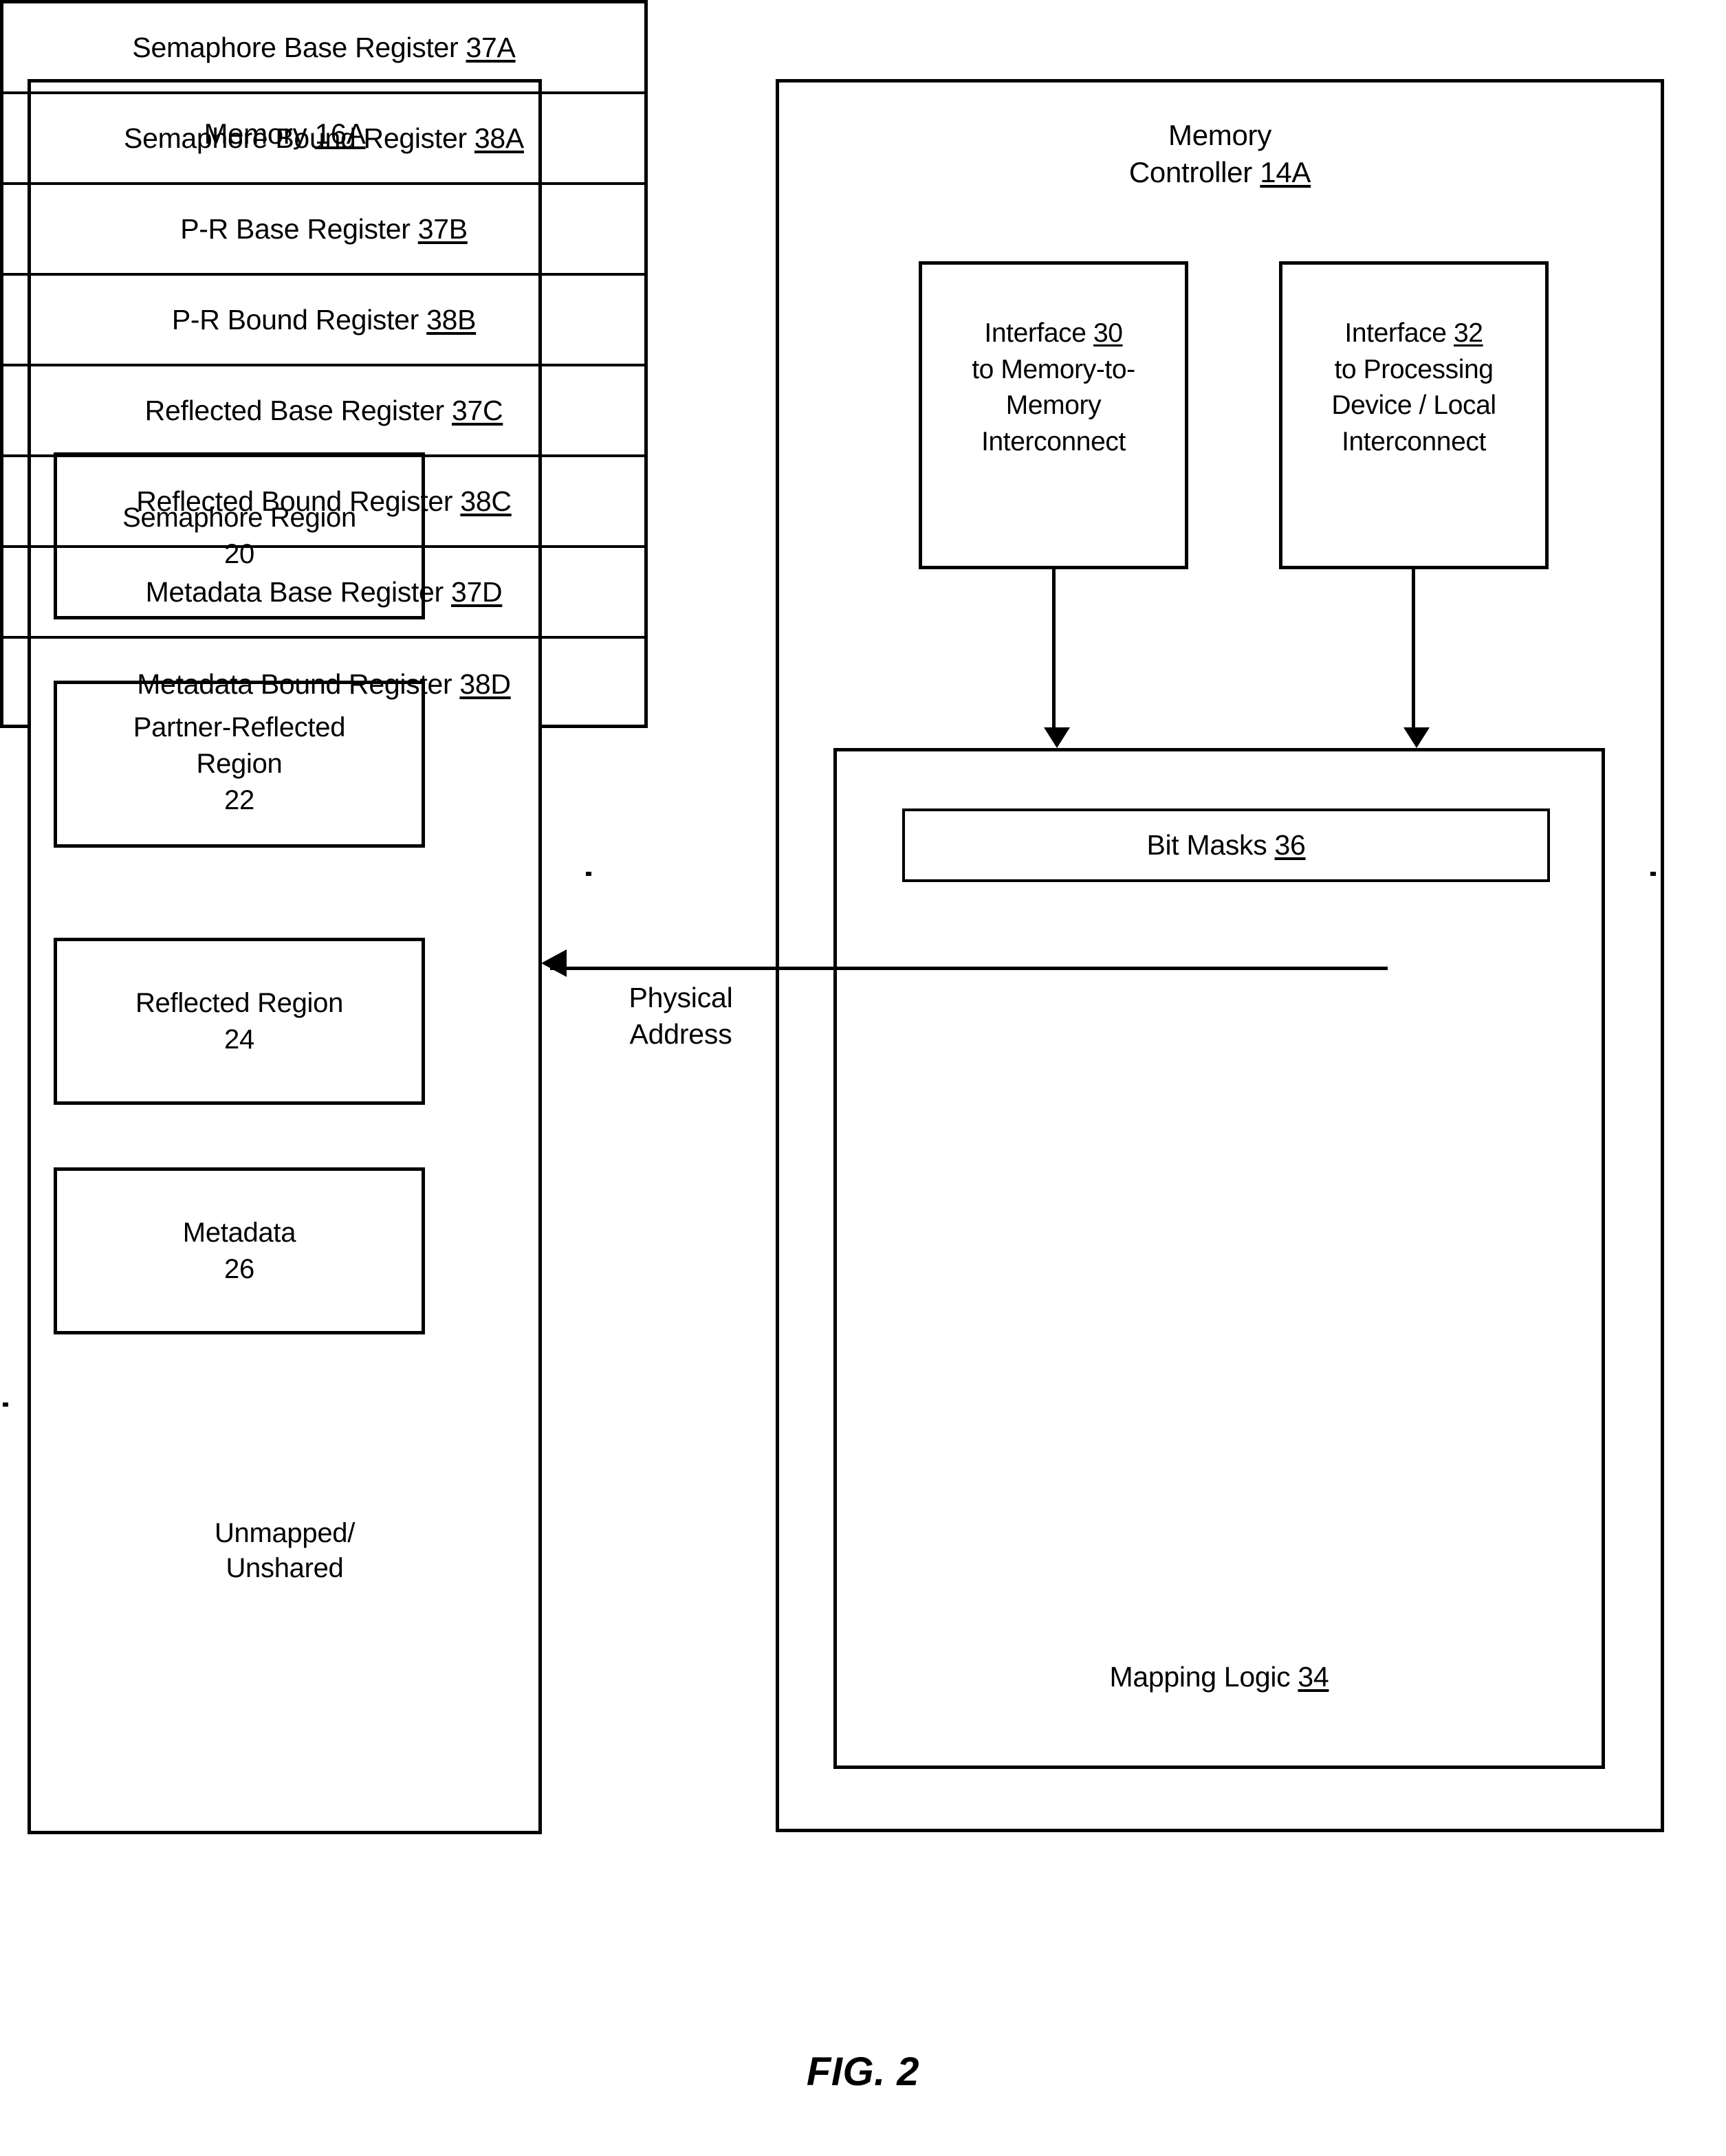 This screenshot has width=1726, height=2156. I want to click on register-ref: 37D, so click(477, 591).